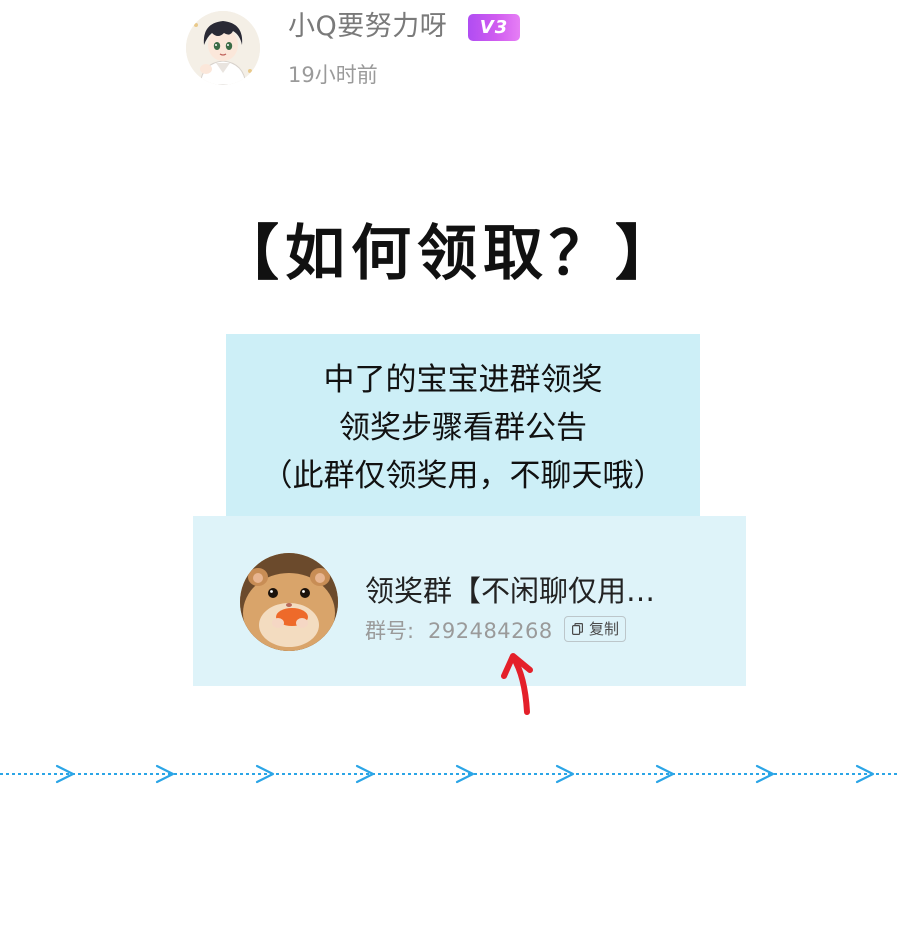 The width and height of the screenshot is (900, 952). I want to click on hamster-avatar-icon, so click(289, 602).